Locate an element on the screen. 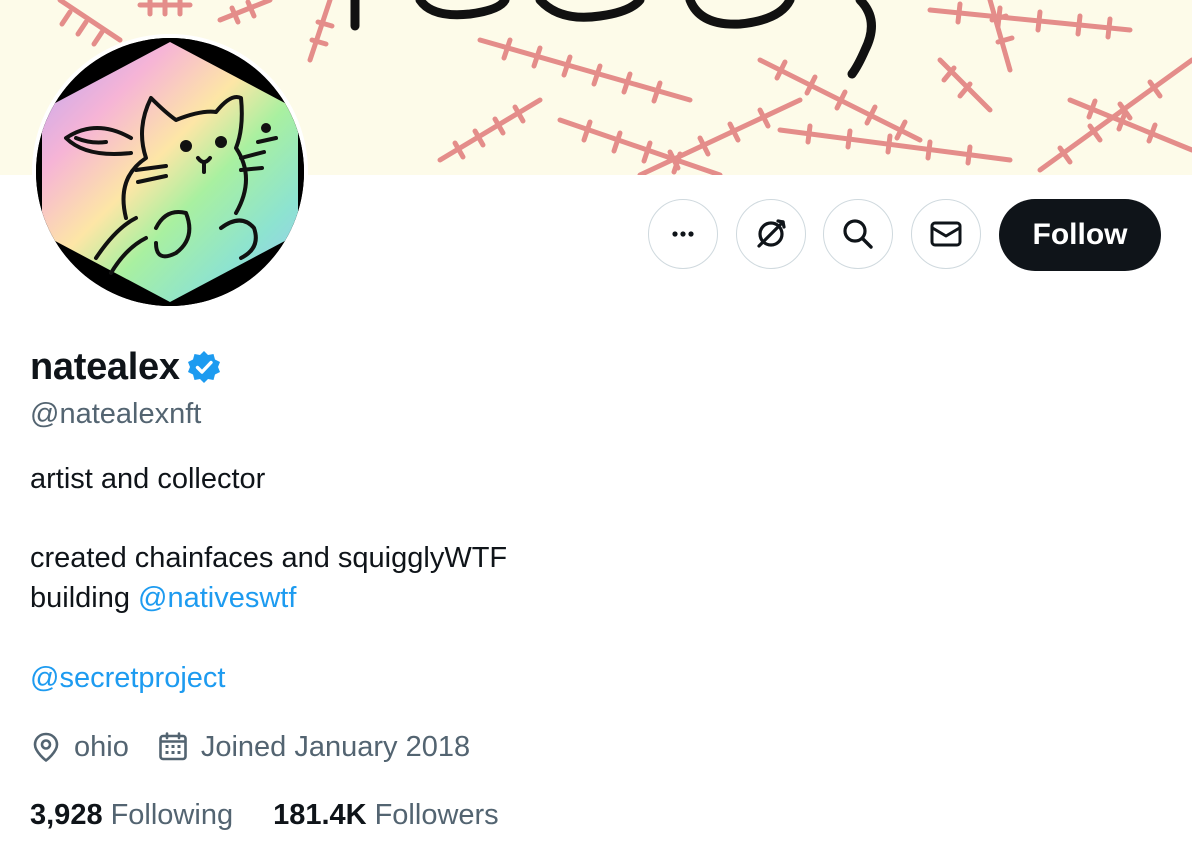  mention-link-secretproject: @secretproject is located at coordinates (127, 678).